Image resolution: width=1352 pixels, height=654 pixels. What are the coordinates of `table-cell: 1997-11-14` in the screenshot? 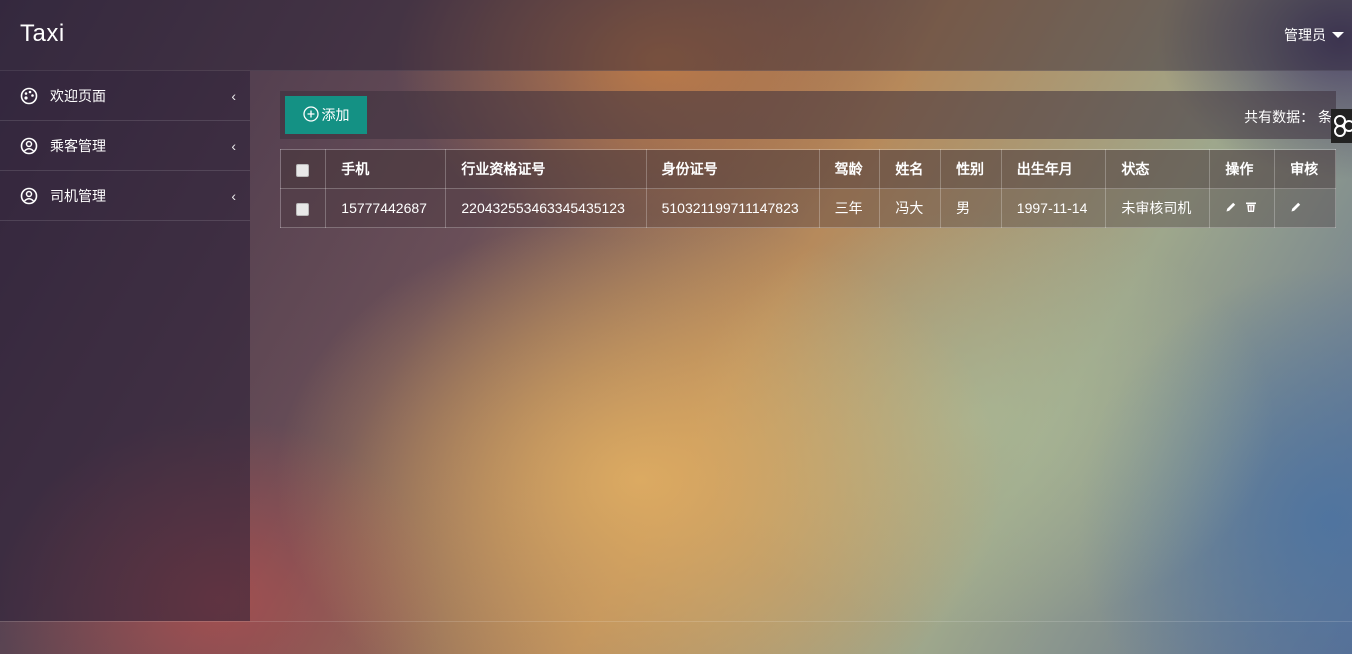 It's located at (1053, 208).